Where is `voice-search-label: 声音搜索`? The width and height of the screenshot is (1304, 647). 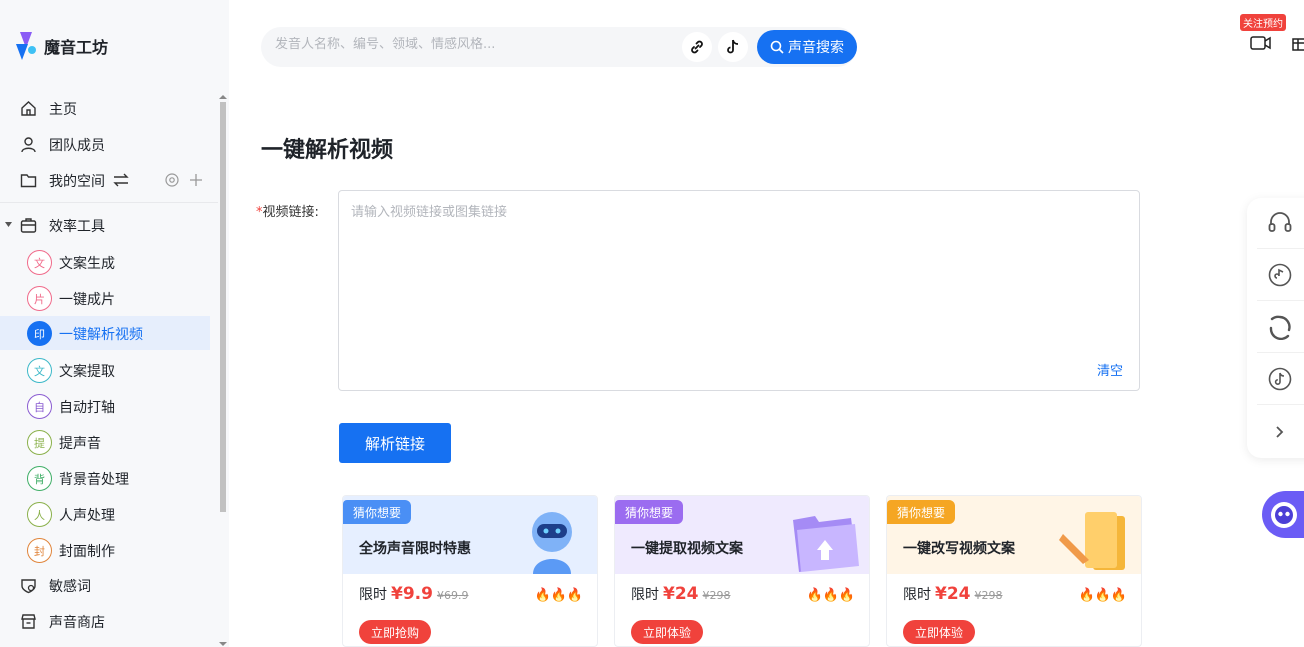 voice-search-label: 声音搜索 is located at coordinates (816, 48).